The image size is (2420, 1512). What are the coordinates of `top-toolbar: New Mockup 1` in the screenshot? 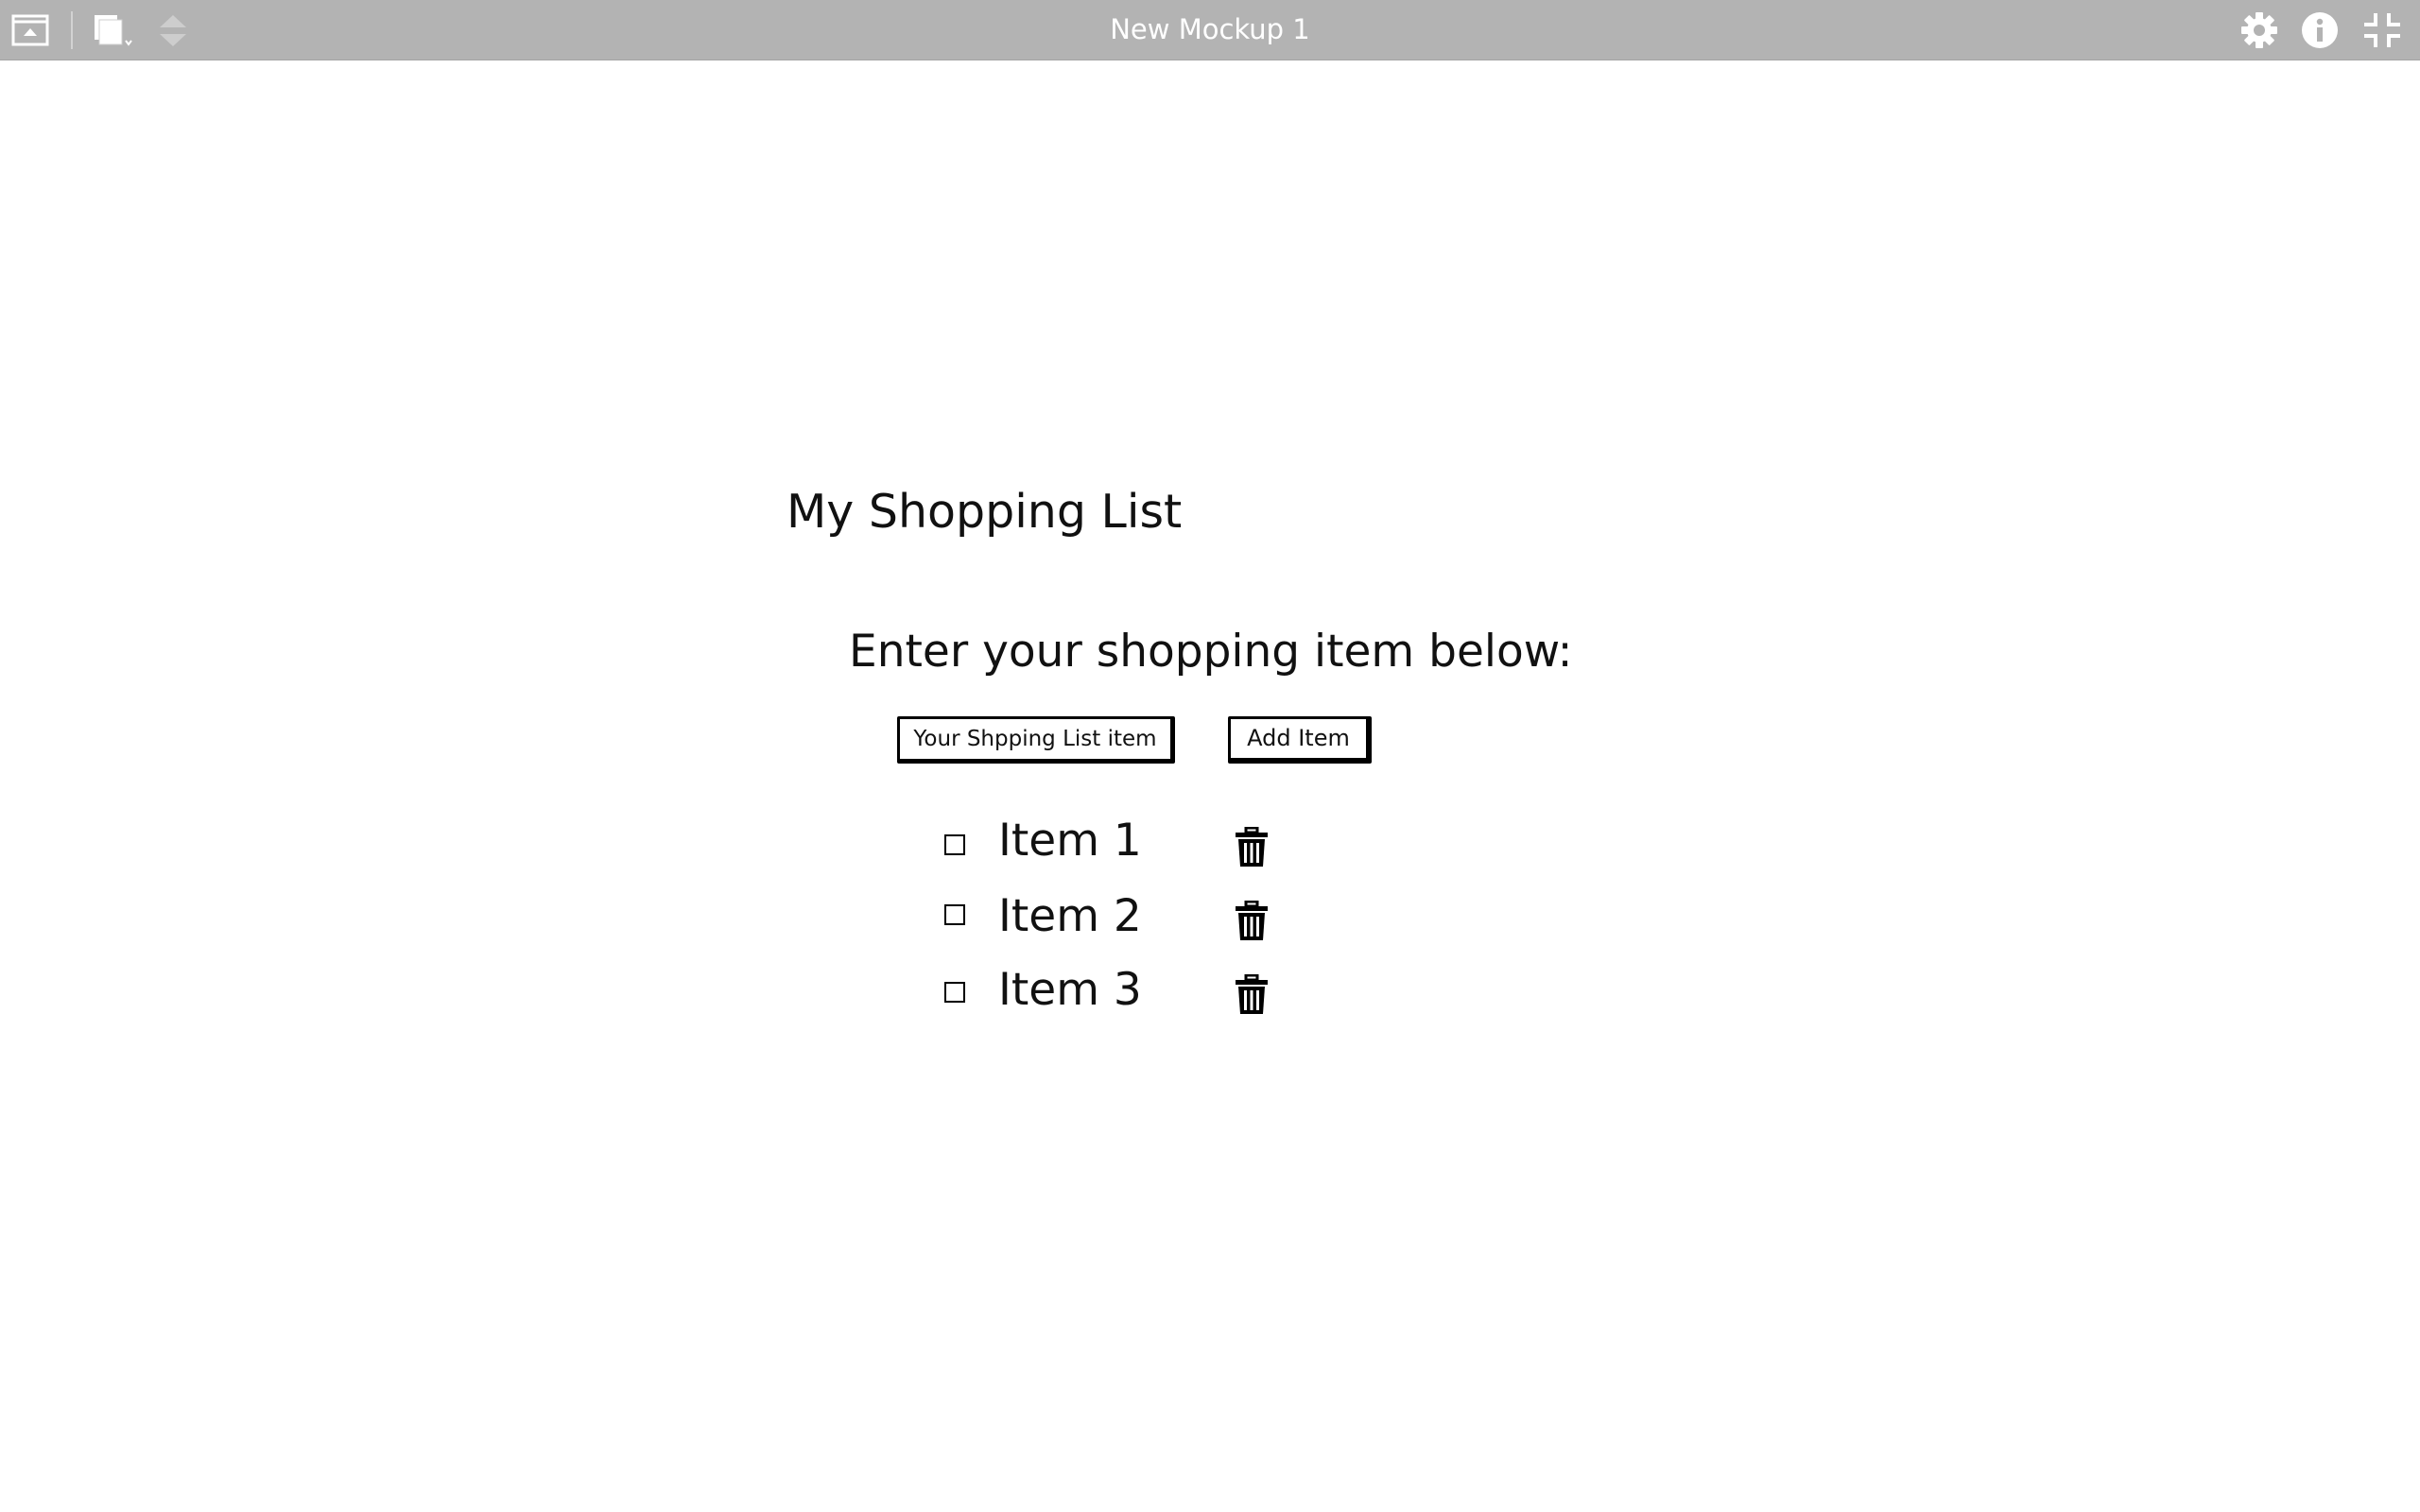 It's located at (1210, 30).